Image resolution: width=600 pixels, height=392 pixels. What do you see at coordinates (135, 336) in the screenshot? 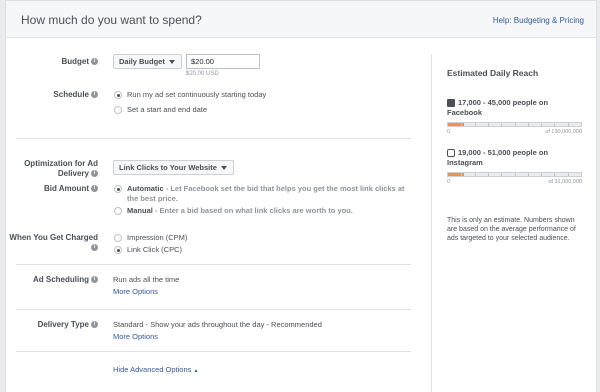
I see `delivery-type-more-options: More Options` at bounding box center [135, 336].